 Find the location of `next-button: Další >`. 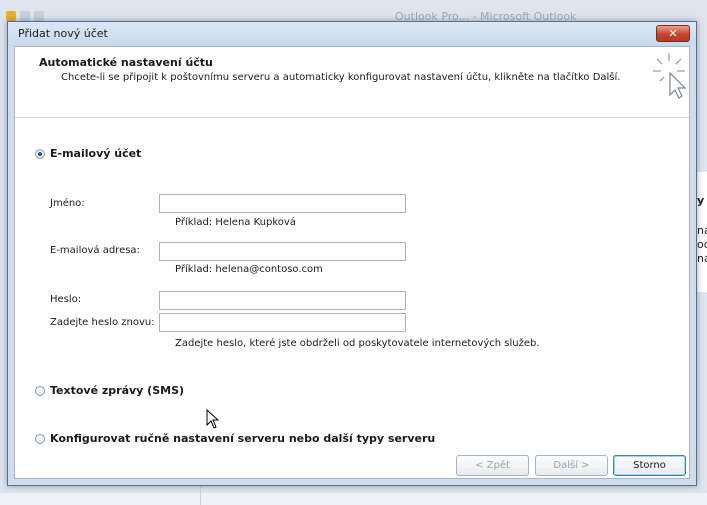

next-button: Další > is located at coordinates (571, 465).